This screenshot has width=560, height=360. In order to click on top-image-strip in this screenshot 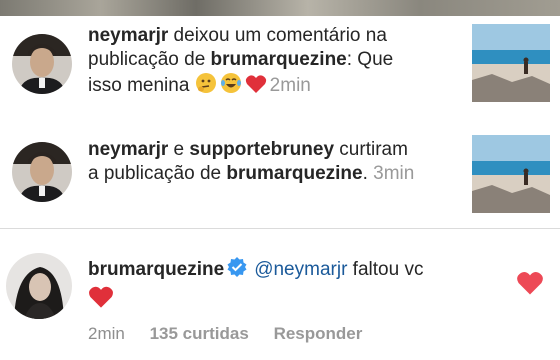, I will do `click(280, 8)`.